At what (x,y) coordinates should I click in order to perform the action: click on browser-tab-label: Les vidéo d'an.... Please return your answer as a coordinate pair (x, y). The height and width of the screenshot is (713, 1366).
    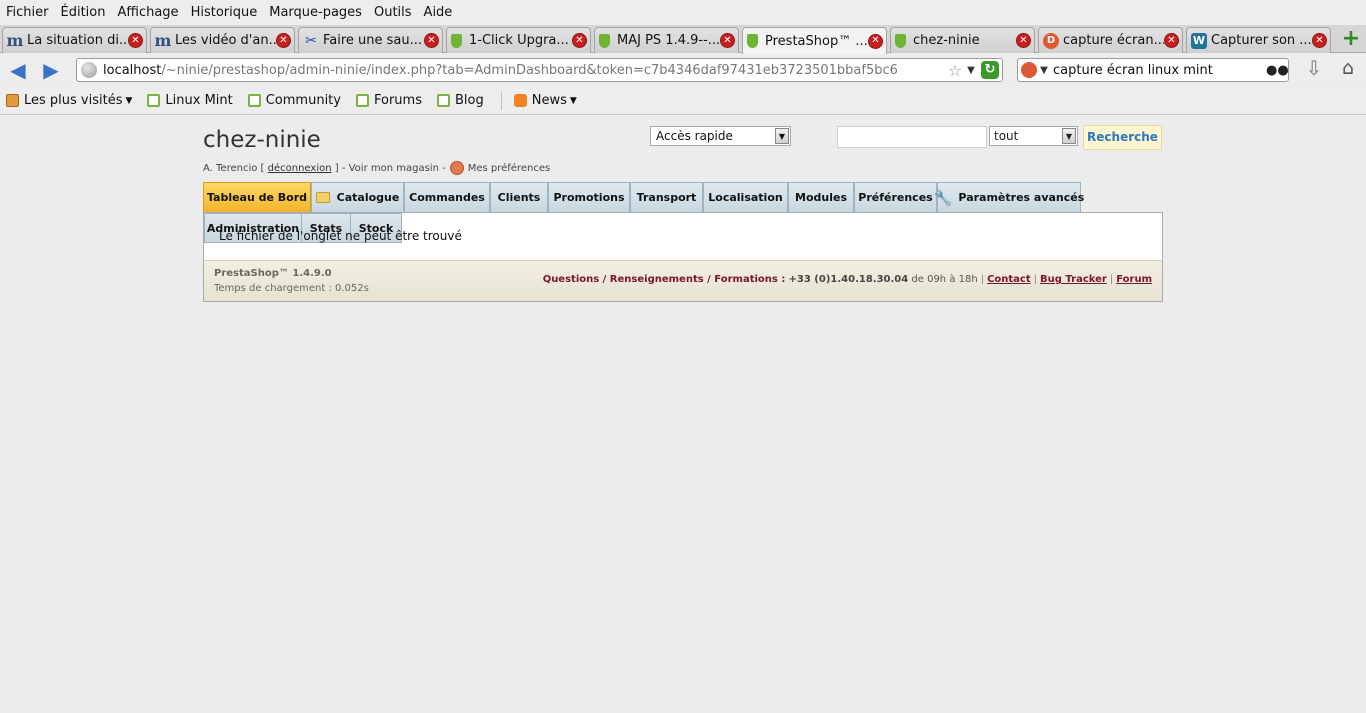
    Looking at the image, I should click on (225, 40).